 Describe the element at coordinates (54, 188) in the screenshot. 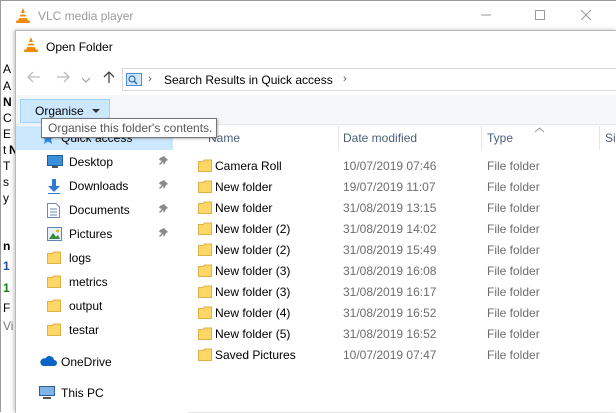

I see `download-arrow-icon` at that location.